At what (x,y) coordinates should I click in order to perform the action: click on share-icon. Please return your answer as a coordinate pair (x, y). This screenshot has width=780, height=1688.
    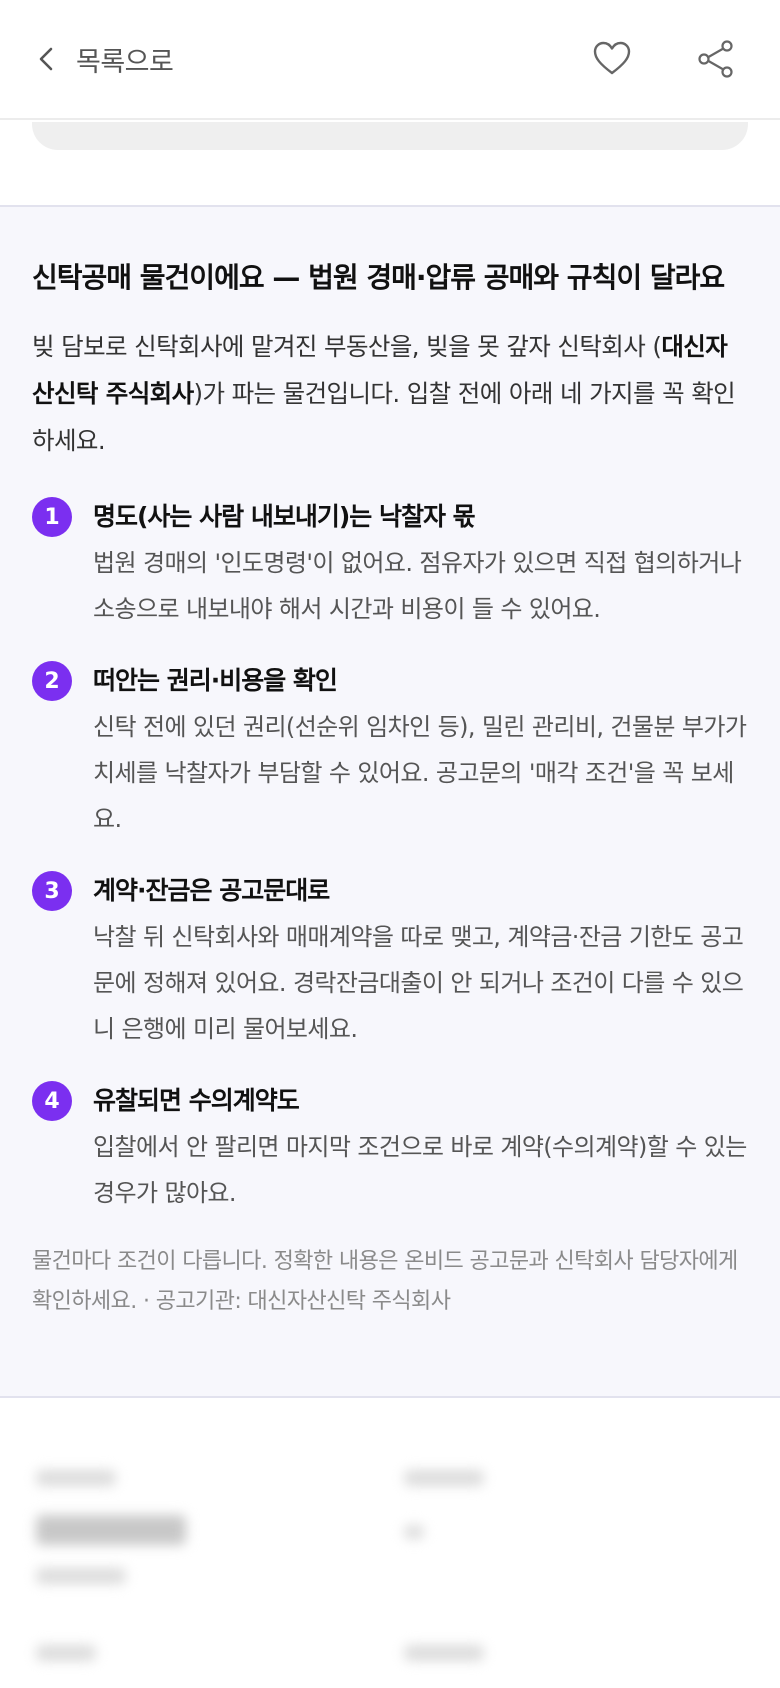
    Looking at the image, I should click on (715, 59).